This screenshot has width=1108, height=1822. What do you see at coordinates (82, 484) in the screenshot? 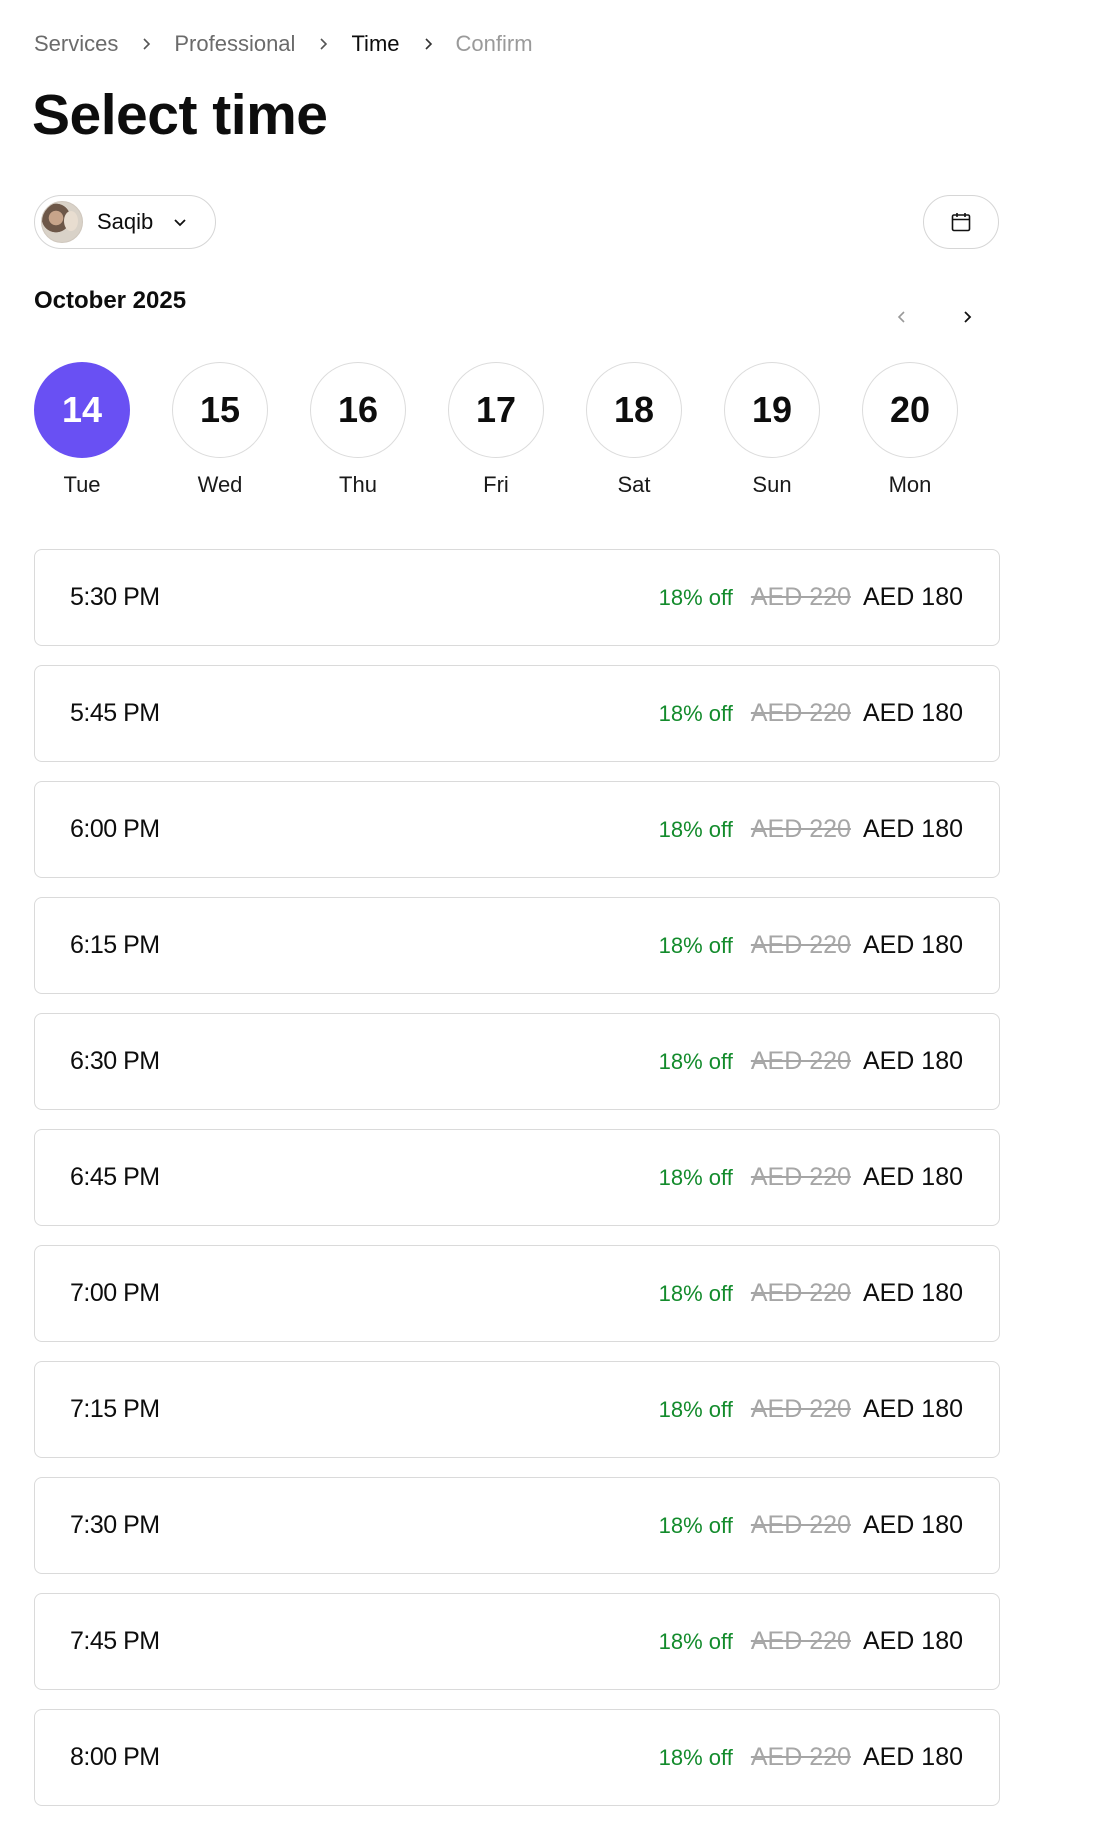
I see `day-label: Tue` at bounding box center [82, 484].